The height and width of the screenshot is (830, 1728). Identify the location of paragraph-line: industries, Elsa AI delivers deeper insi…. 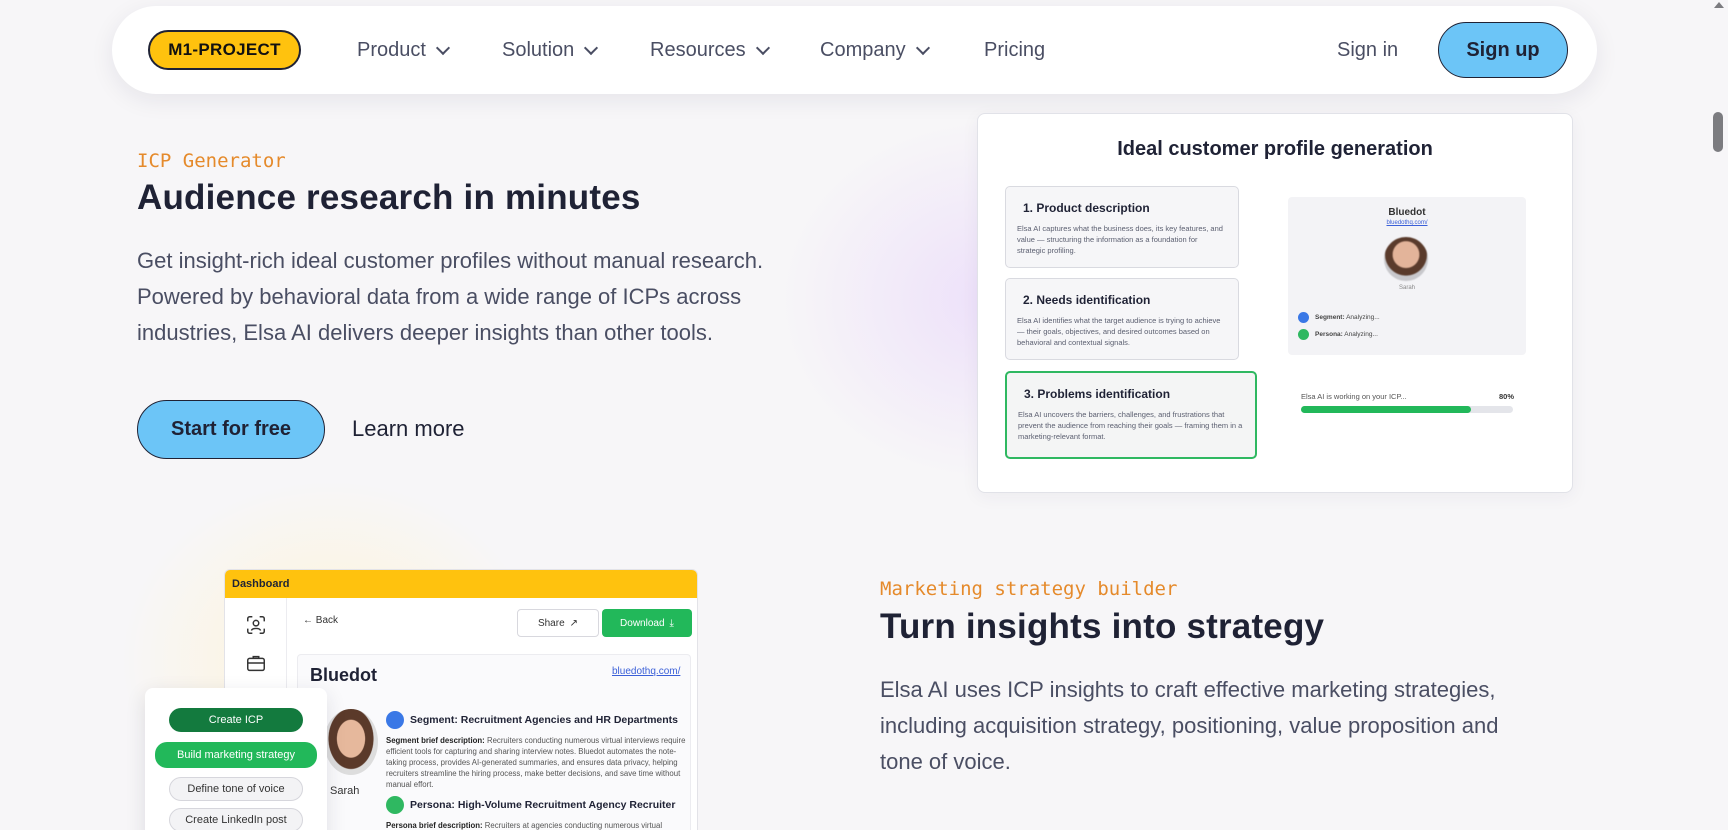
(425, 332).